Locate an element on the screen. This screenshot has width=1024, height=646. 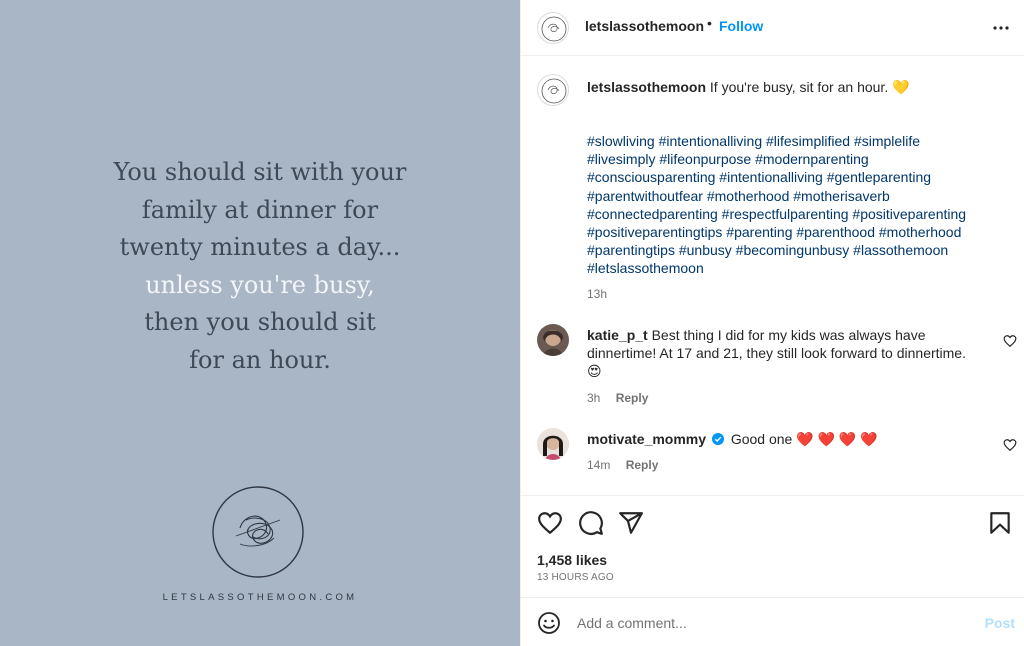
brand-logo is located at coordinates (258, 532).